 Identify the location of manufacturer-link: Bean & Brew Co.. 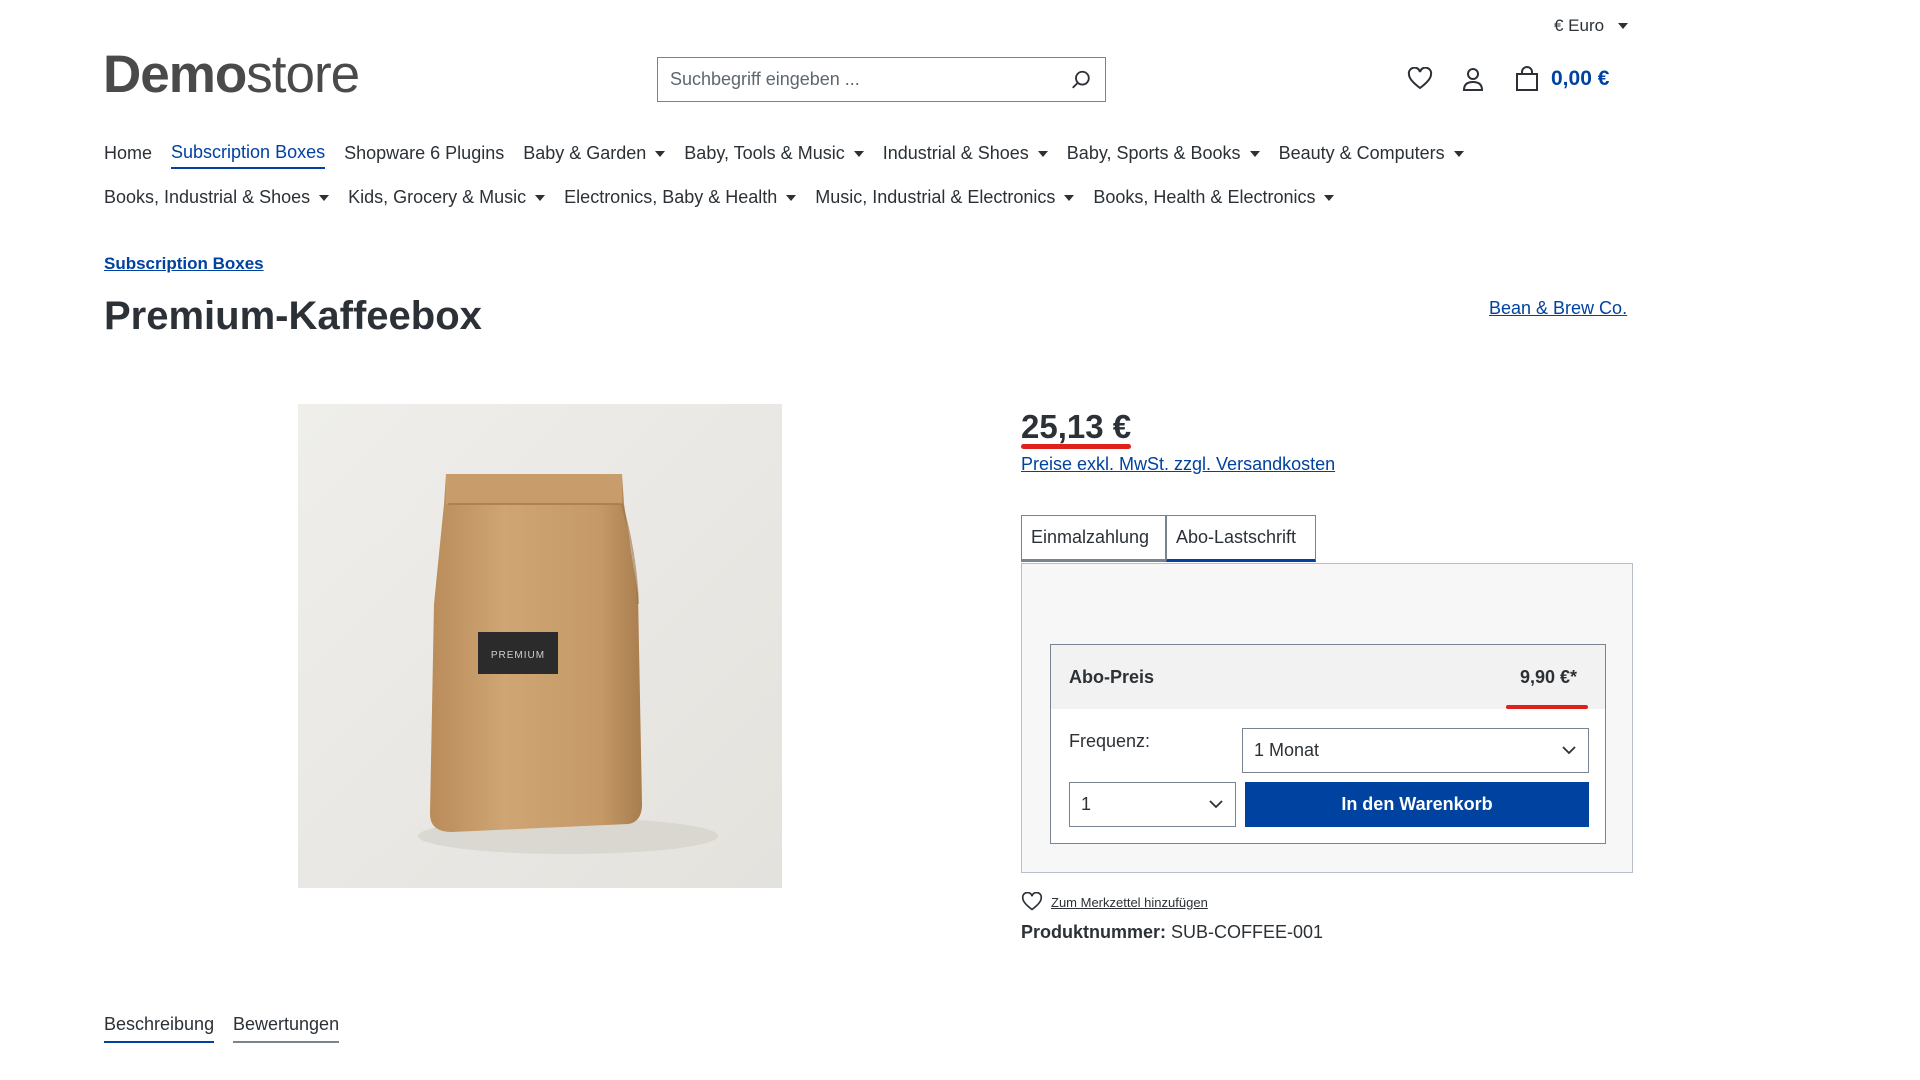
(1558, 308).